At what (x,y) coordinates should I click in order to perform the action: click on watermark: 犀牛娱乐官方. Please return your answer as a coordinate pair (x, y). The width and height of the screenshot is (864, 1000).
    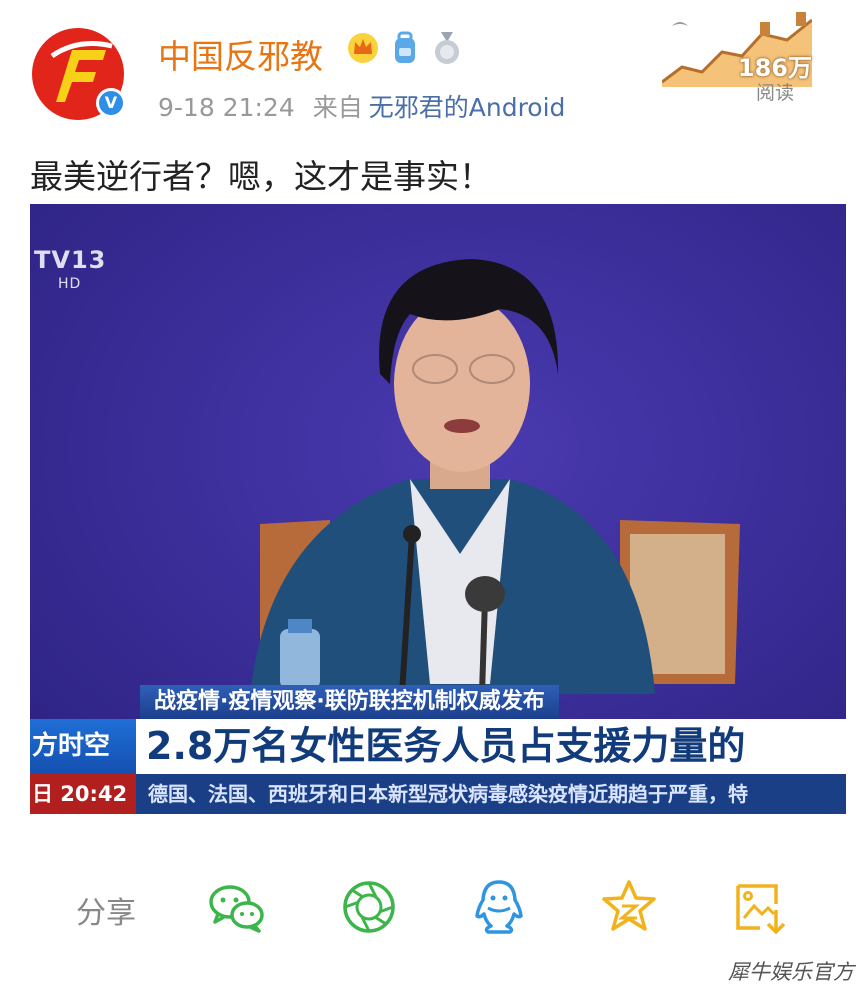
    Looking at the image, I should click on (791, 972).